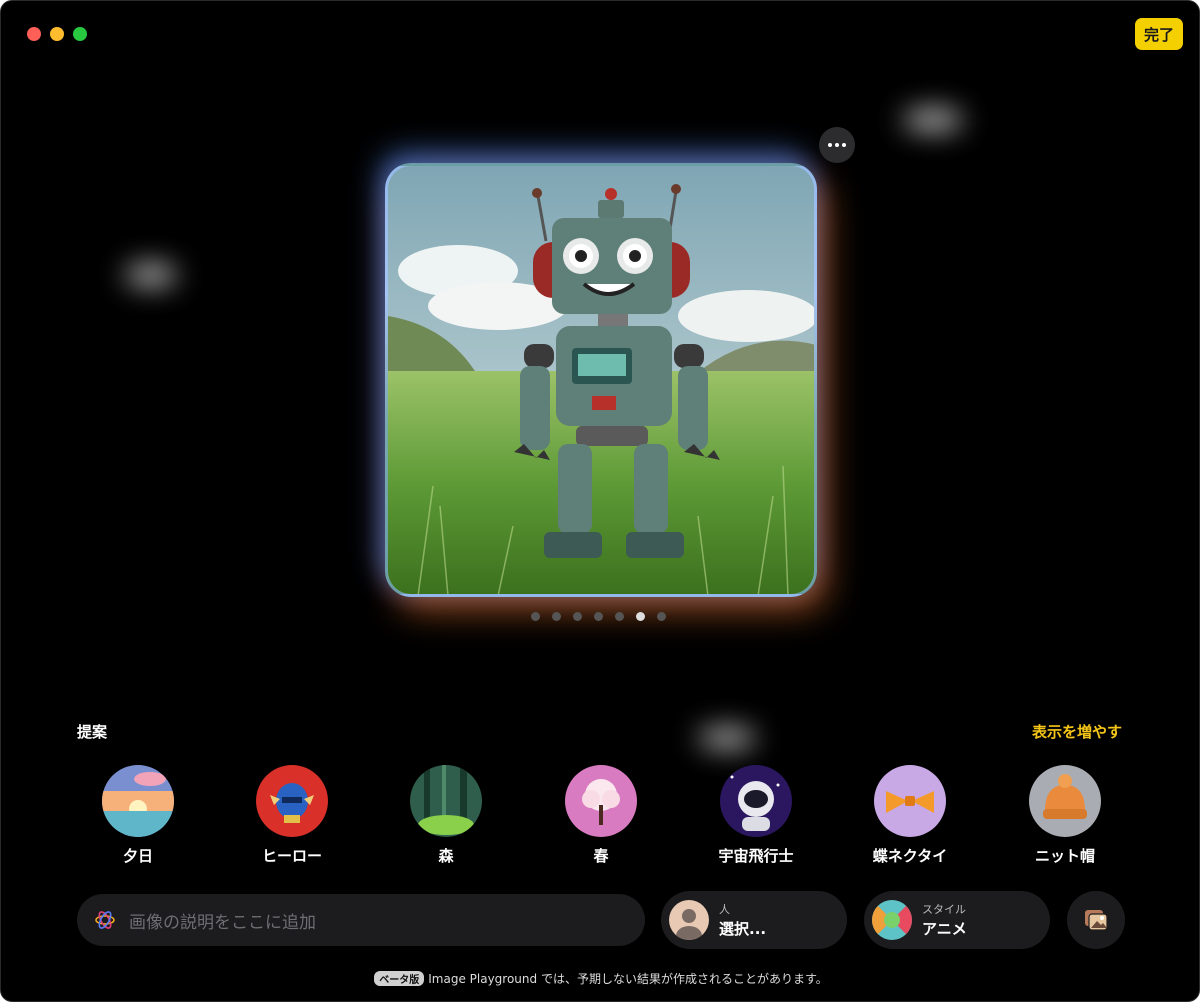 Image resolution: width=1200 pixels, height=1002 pixels. Describe the element at coordinates (34, 34) in the screenshot. I see `close-window-button` at that location.